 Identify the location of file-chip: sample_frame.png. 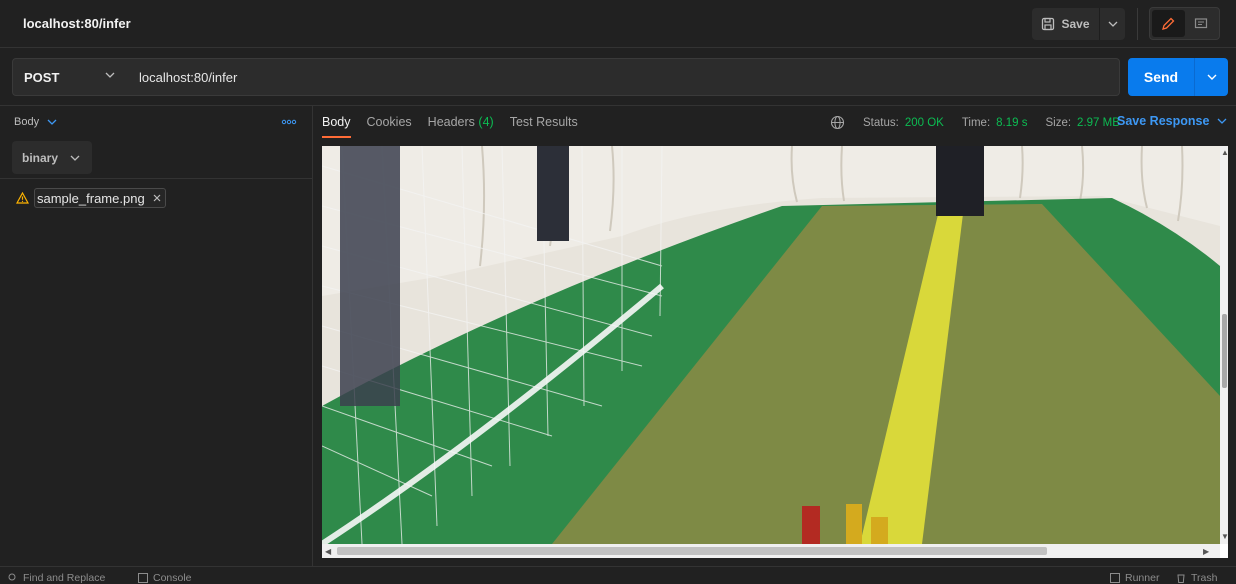
(100, 198).